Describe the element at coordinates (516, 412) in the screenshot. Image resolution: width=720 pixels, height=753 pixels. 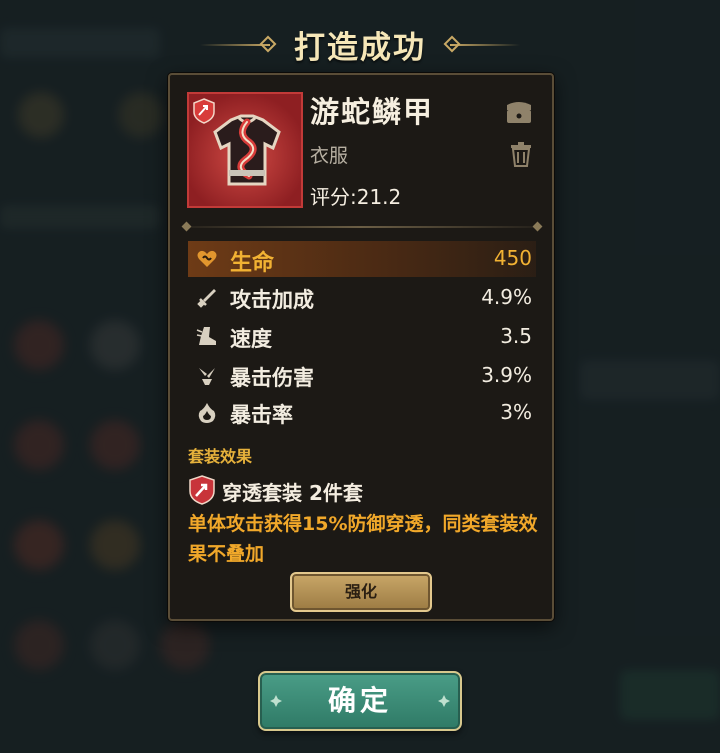
I see `sub-stat-value: 3%` at that location.